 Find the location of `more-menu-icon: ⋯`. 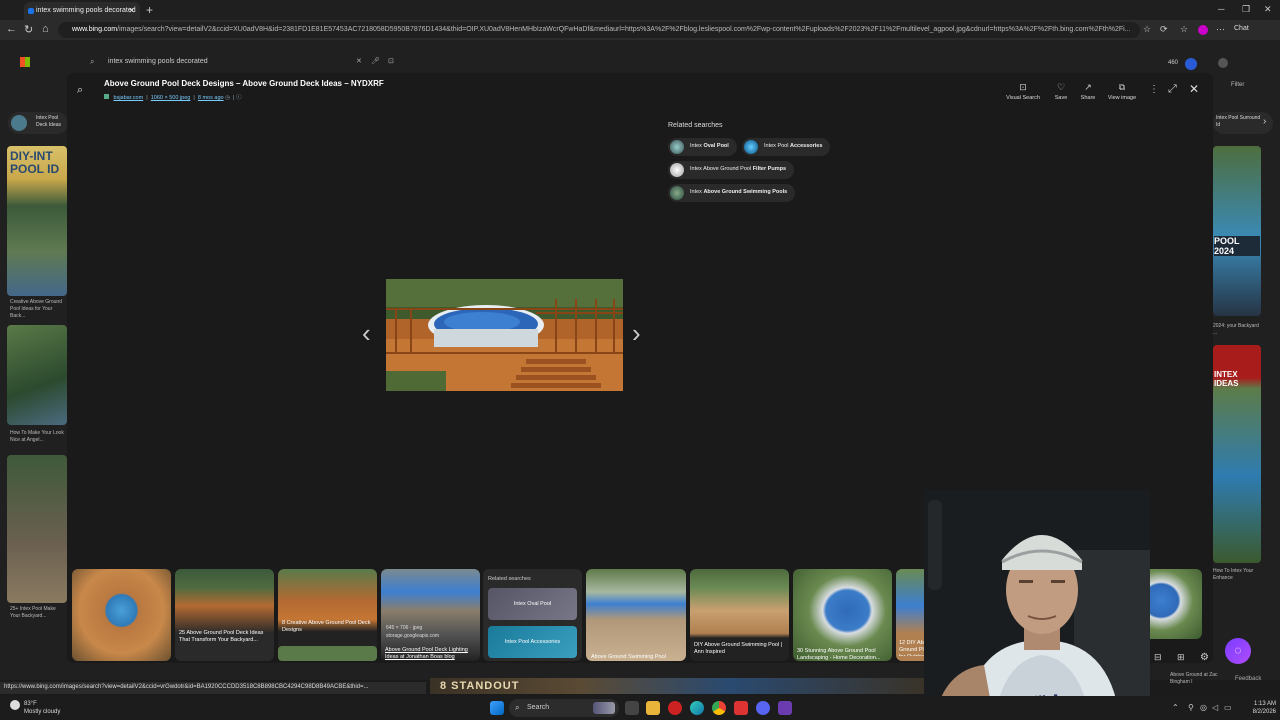

more-menu-icon: ⋯ is located at coordinates (1220, 29).